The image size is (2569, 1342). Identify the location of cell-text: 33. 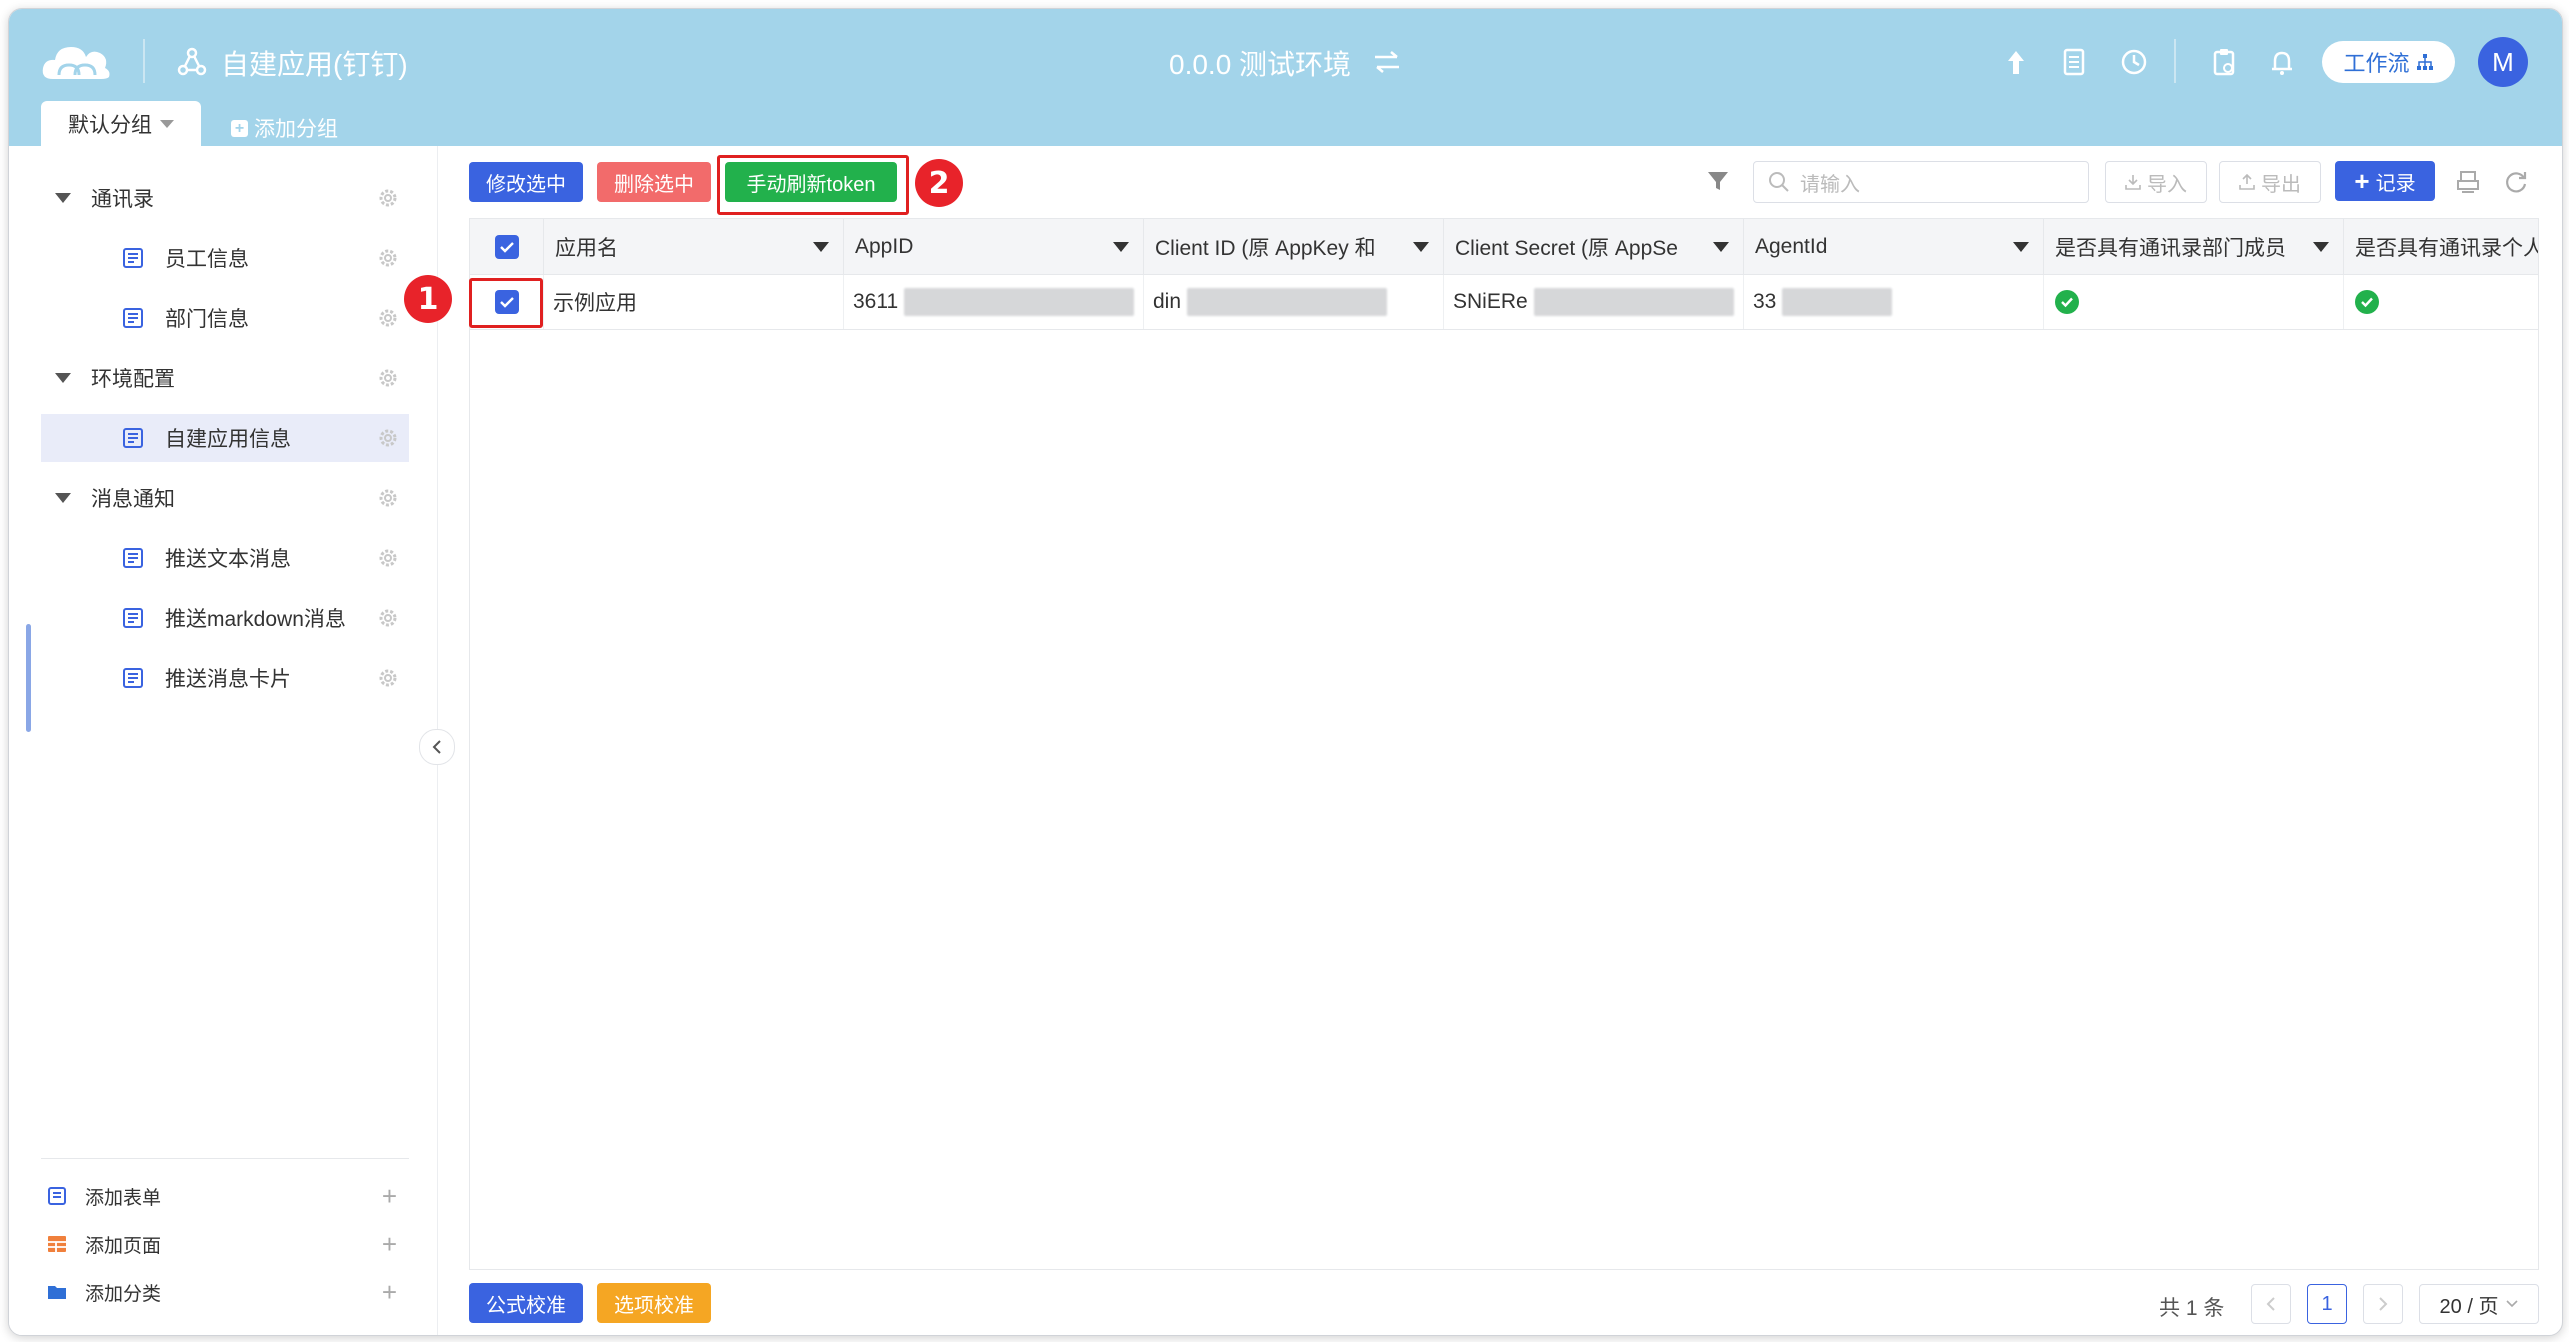
(1765, 301).